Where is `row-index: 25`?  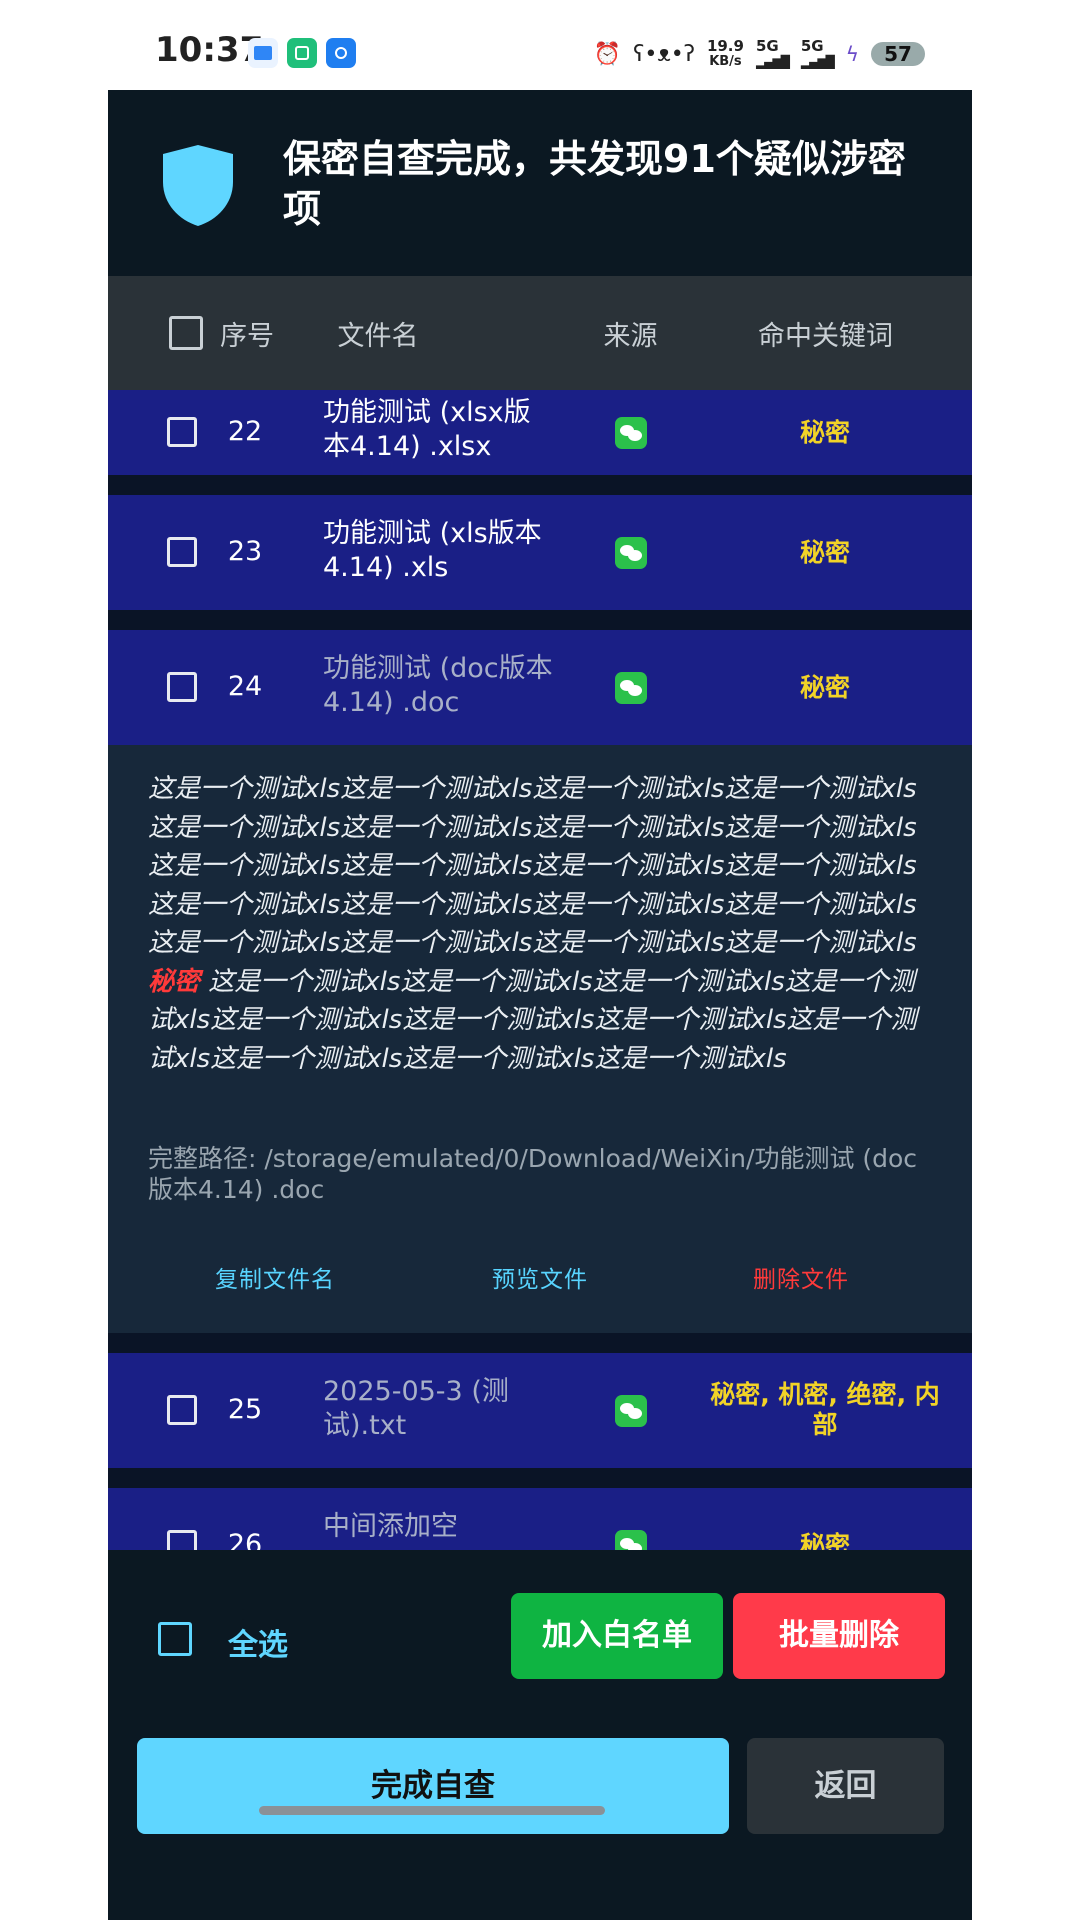 row-index: 25 is located at coordinates (245, 1409).